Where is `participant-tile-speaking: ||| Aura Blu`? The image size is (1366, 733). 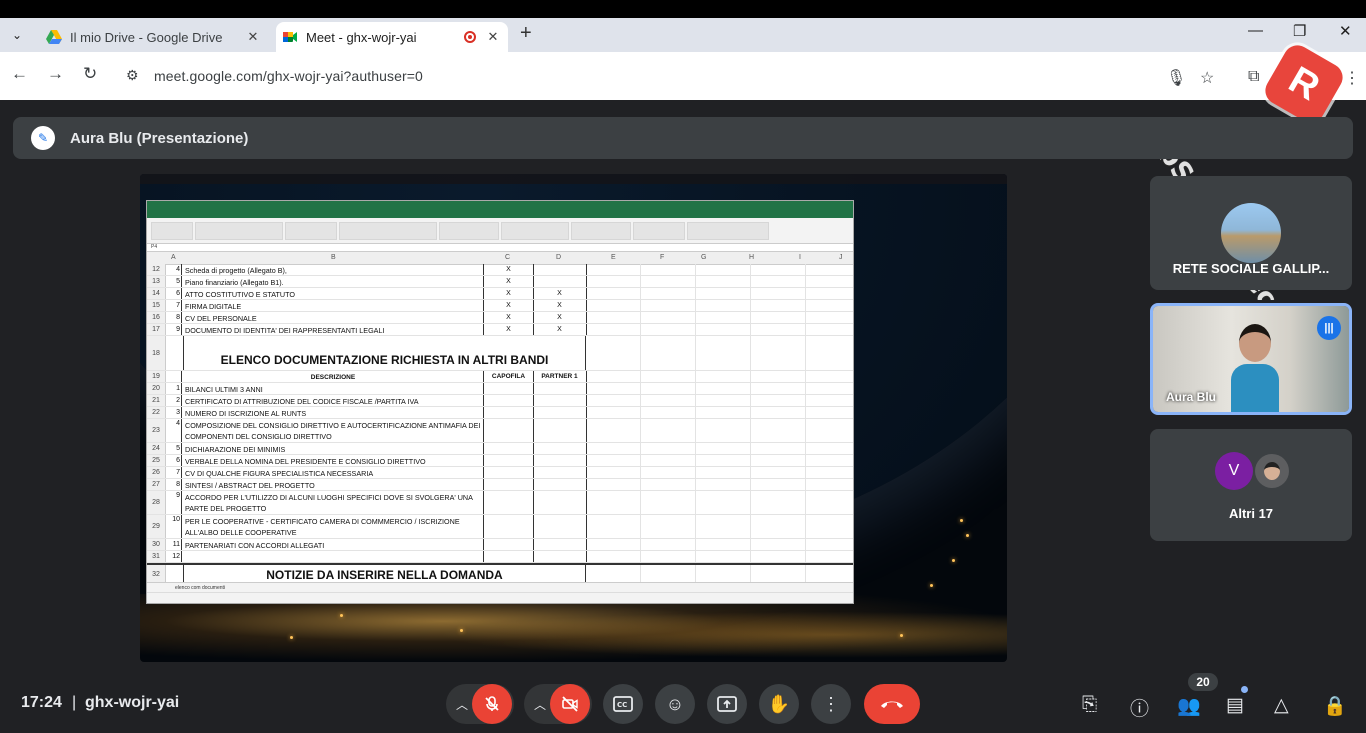
participant-tile-speaking: ||| Aura Blu is located at coordinates (1251, 359).